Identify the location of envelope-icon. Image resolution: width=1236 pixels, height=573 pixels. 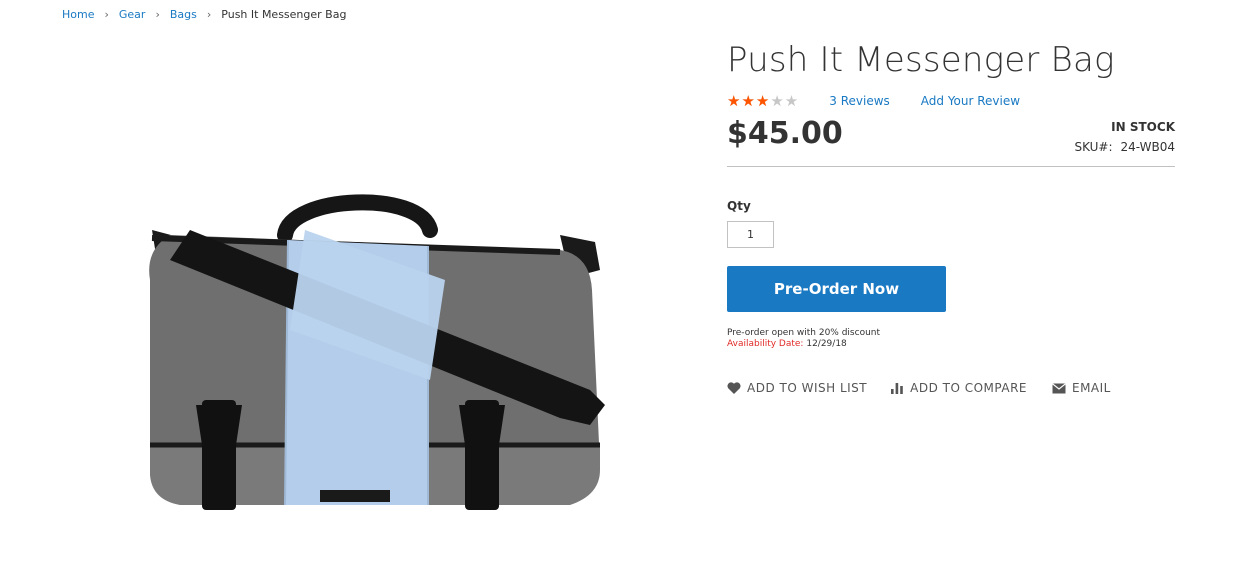
(1059, 387).